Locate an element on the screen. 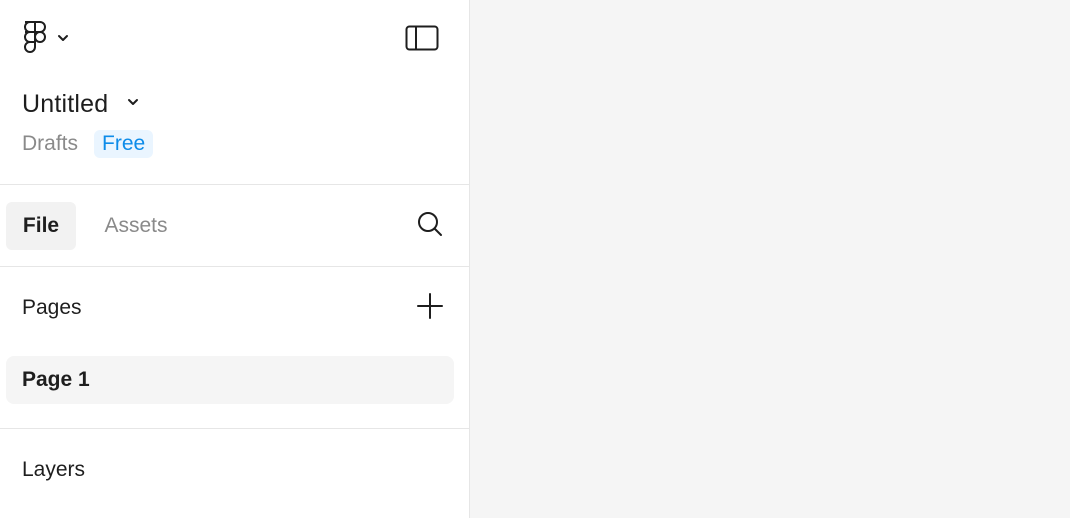 This screenshot has height=518, width=1070. page-item-page-1: Page 1 is located at coordinates (230, 380).